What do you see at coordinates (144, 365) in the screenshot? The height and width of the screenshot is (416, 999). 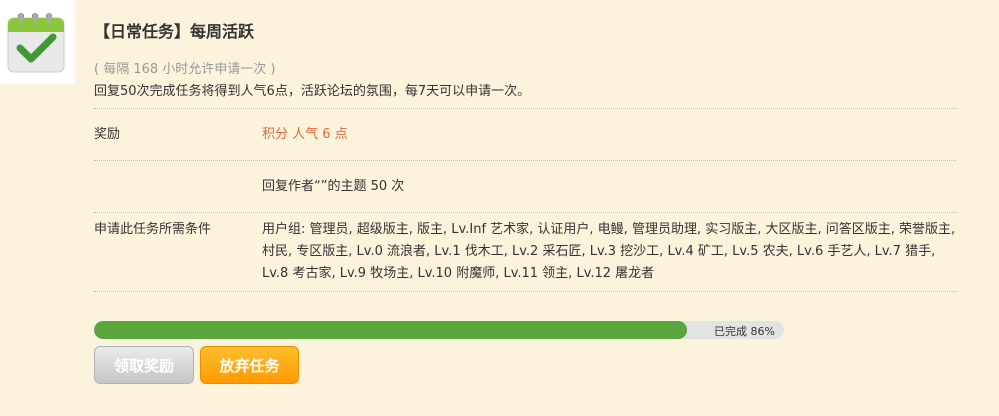 I see `claim-reward-button: 领取奖励` at bounding box center [144, 365].